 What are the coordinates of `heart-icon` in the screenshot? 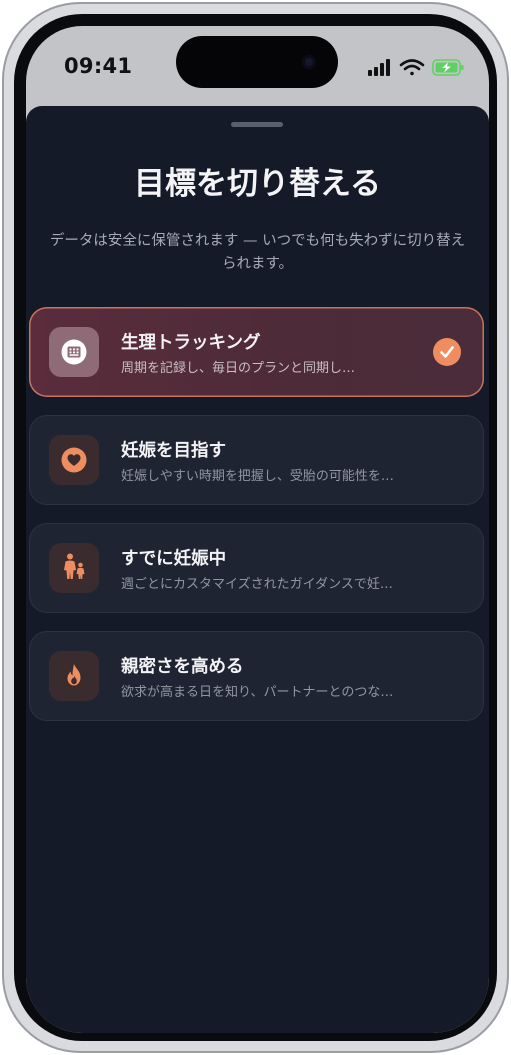 It's located at (74, 460).